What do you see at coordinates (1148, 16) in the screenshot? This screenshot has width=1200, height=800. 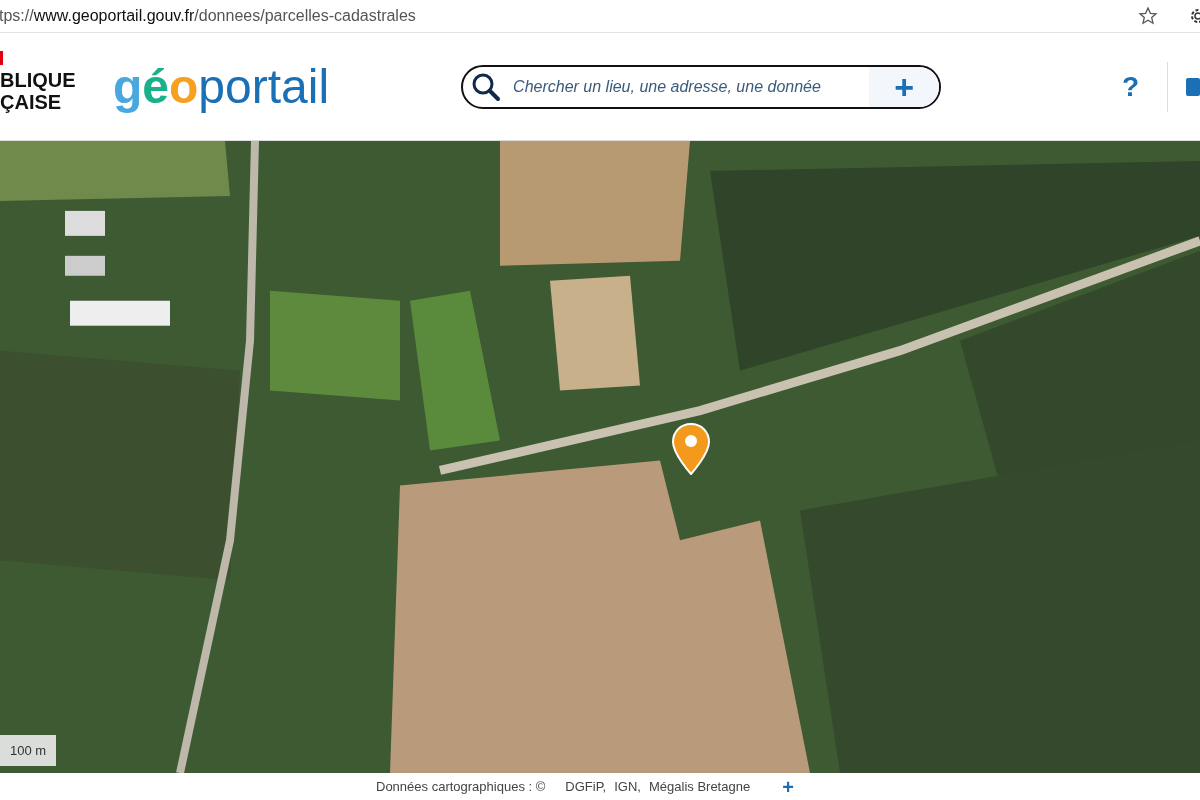 I see `star-icon` at bounding box center [1148, 16].